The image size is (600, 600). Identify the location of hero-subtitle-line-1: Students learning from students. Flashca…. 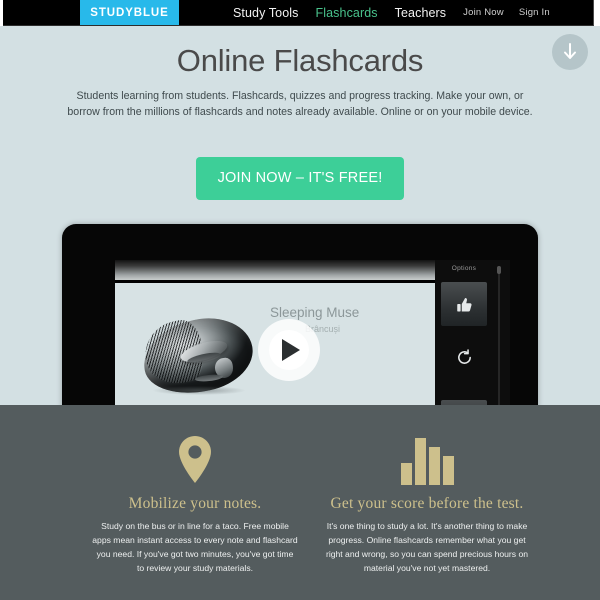
(300, 96).